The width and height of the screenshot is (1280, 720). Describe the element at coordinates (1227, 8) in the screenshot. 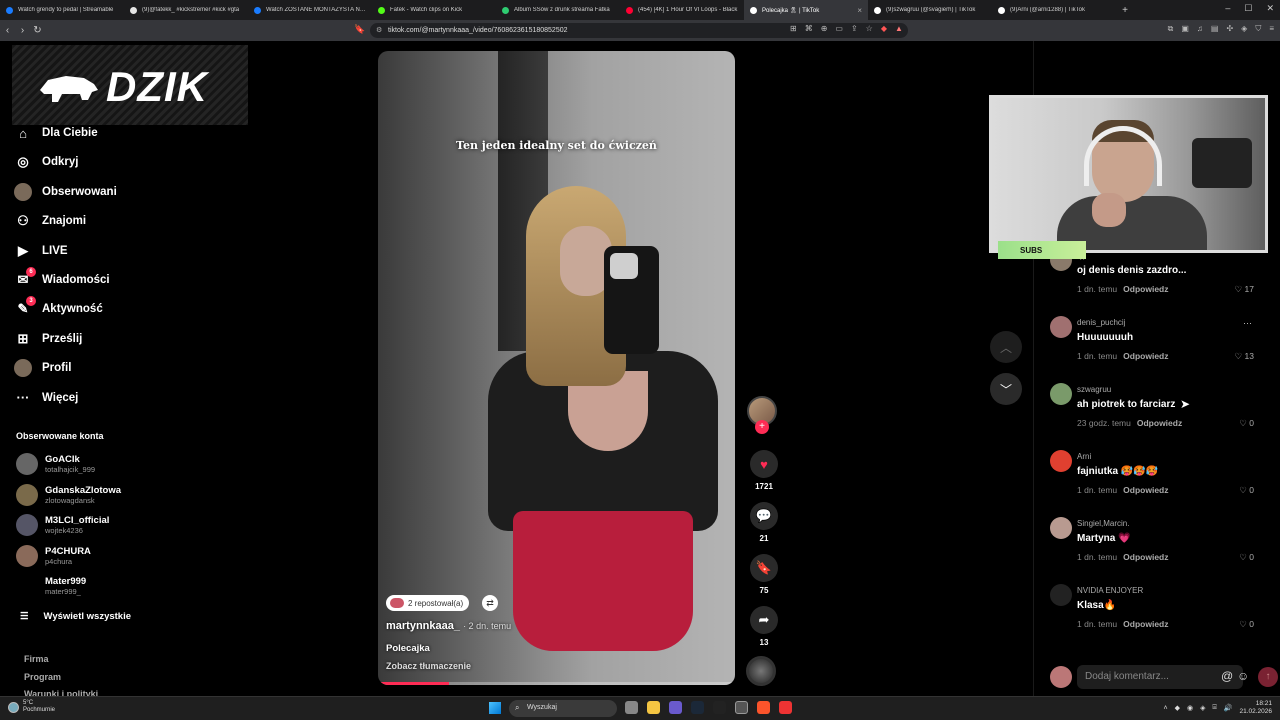

I see `minimize-button: –` at that location.